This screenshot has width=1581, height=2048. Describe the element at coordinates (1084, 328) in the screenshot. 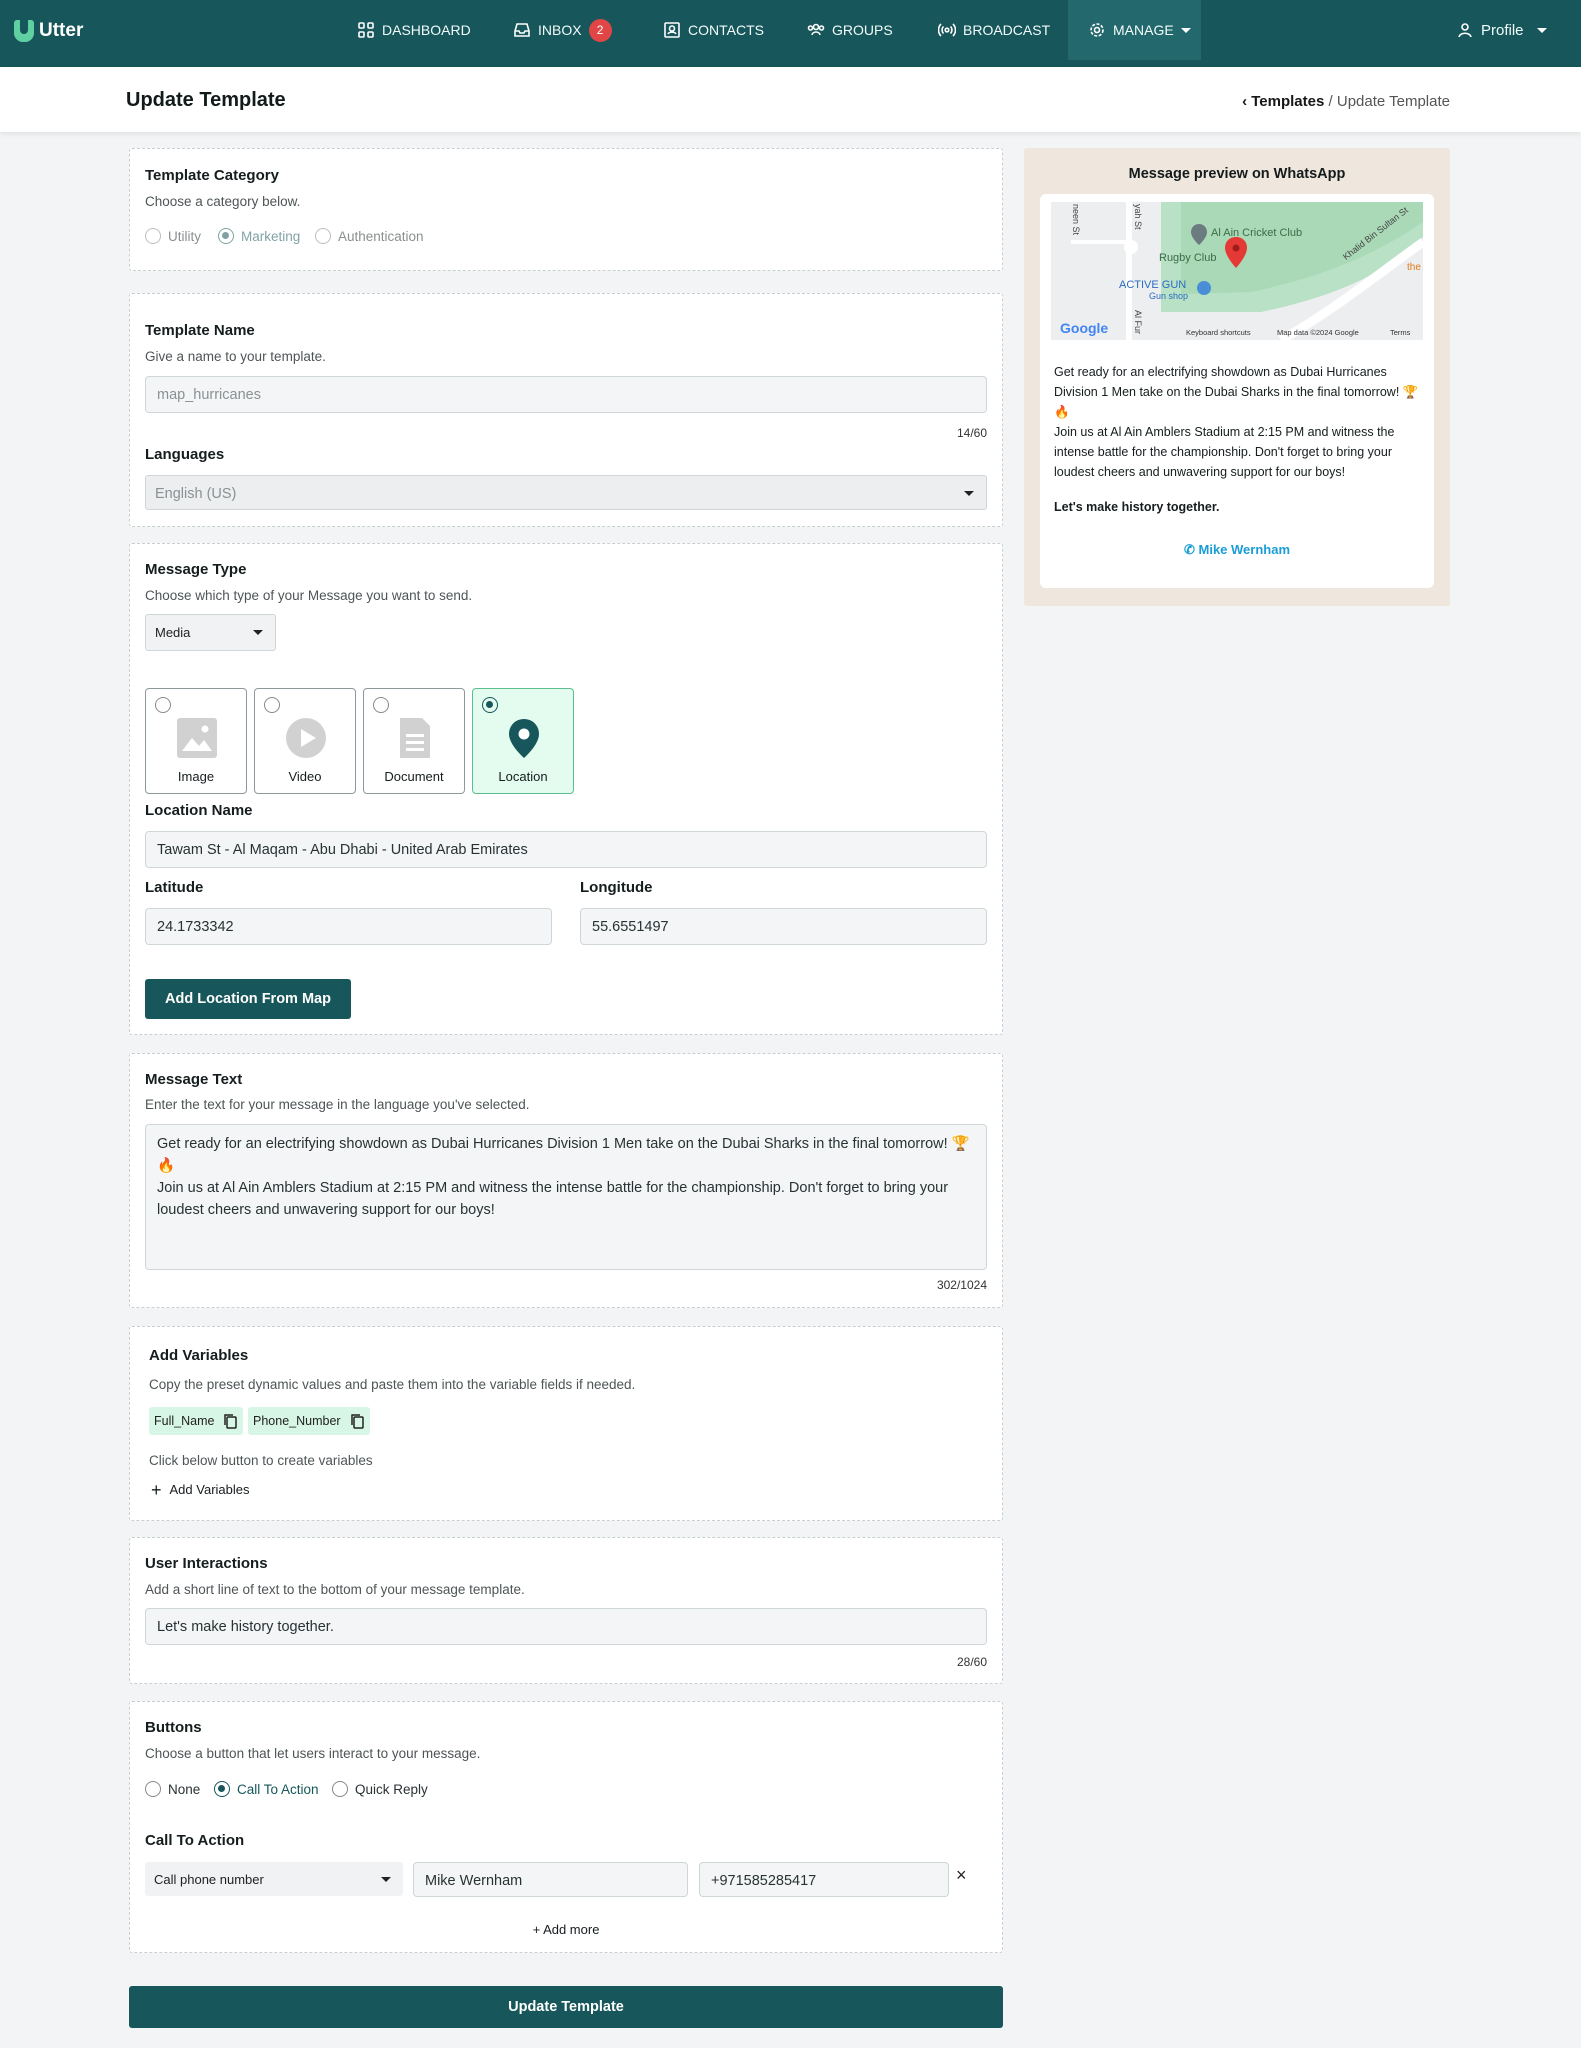

I see `google-logo: Google` at that location.